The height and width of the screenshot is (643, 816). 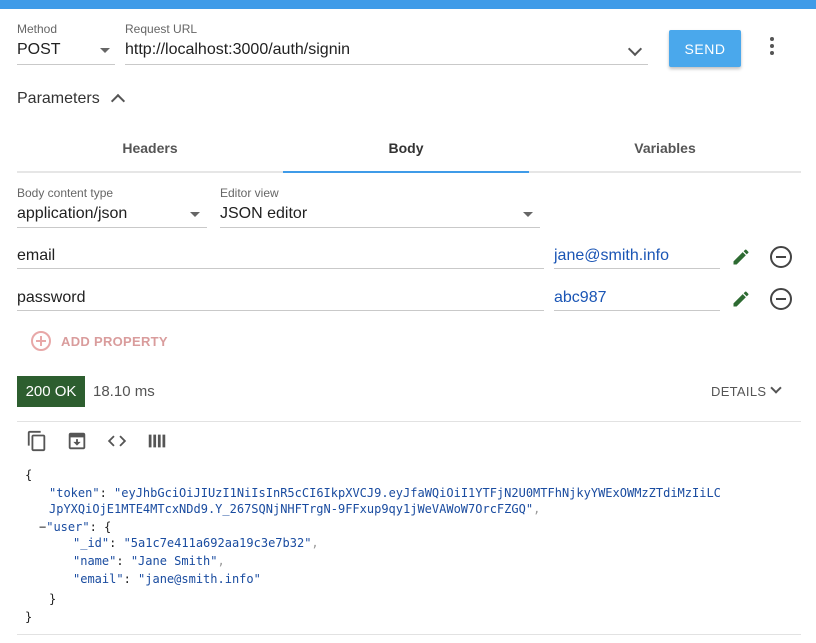 What do you see at coordinates (41, 341) in the screenshot?
I see `add-circle-icon` at bounding box center [41, 341].